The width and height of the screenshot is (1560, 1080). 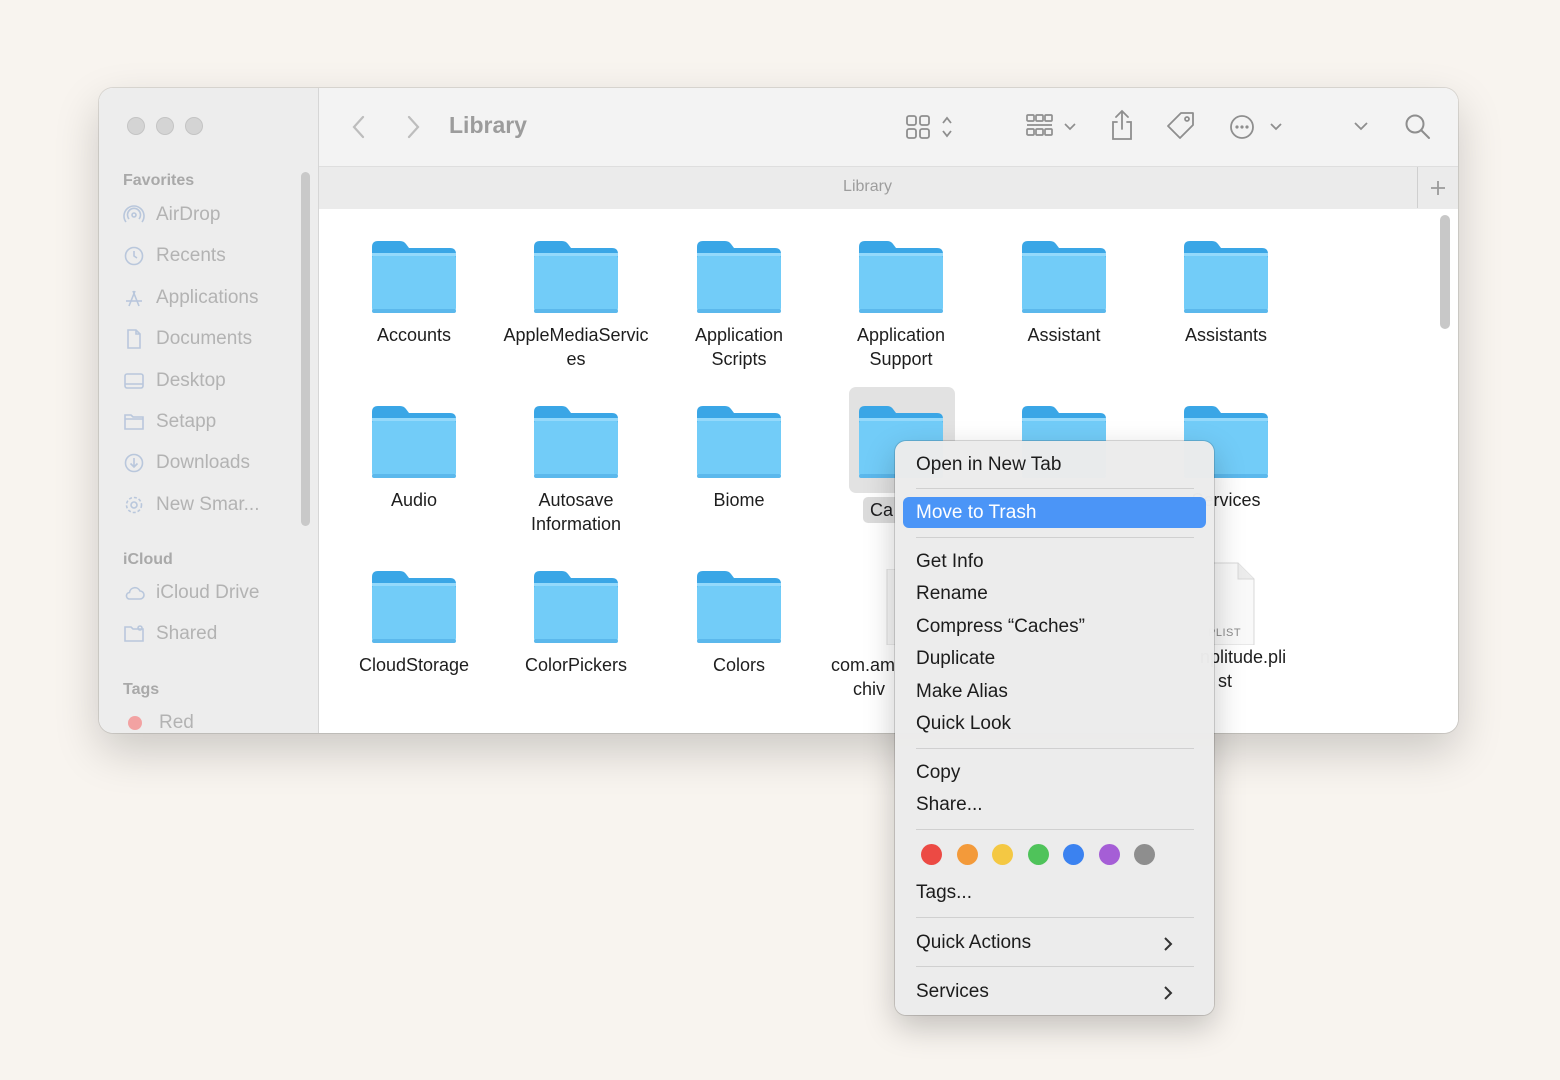 What do you see at coordinates (901, 305) in the screenshot?
I see `folder-item: Application Support` at bounding box center [901, 305].